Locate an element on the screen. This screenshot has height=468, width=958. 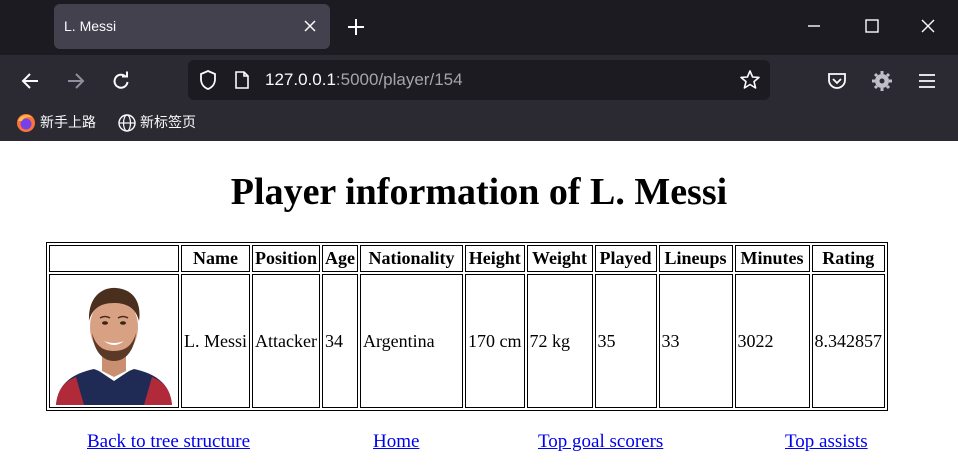
browser-tab-active: L. Messi is located at coordinates (192, 26).